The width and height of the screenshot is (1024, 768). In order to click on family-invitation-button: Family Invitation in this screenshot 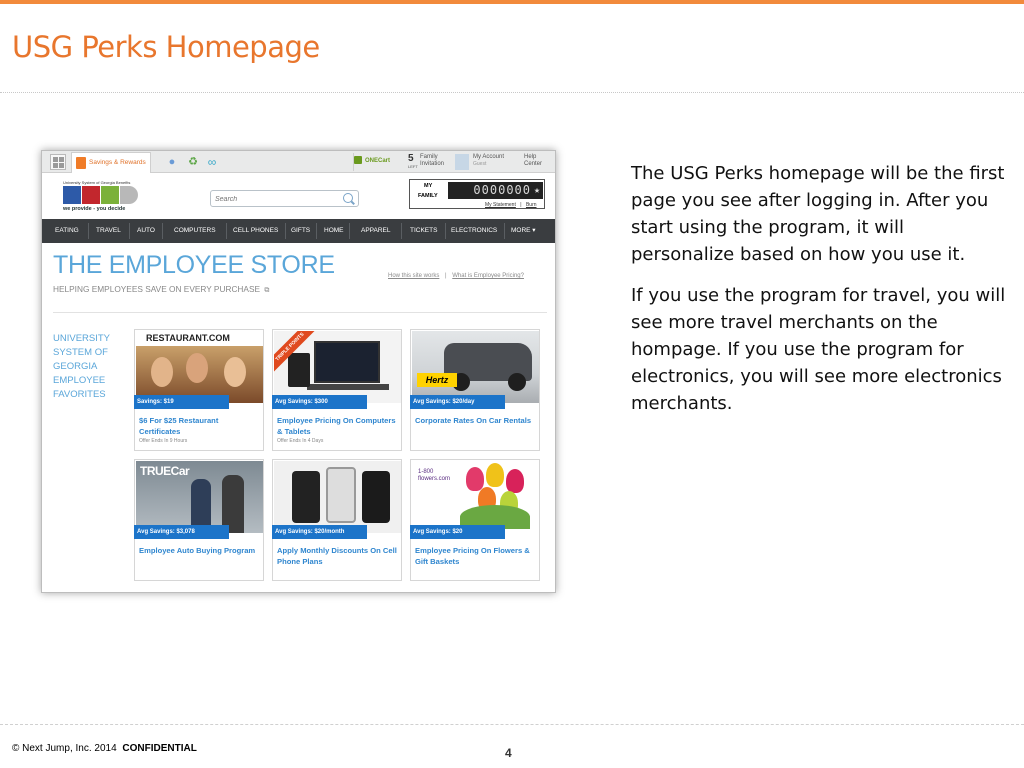, I will do `click(435, 161)`.